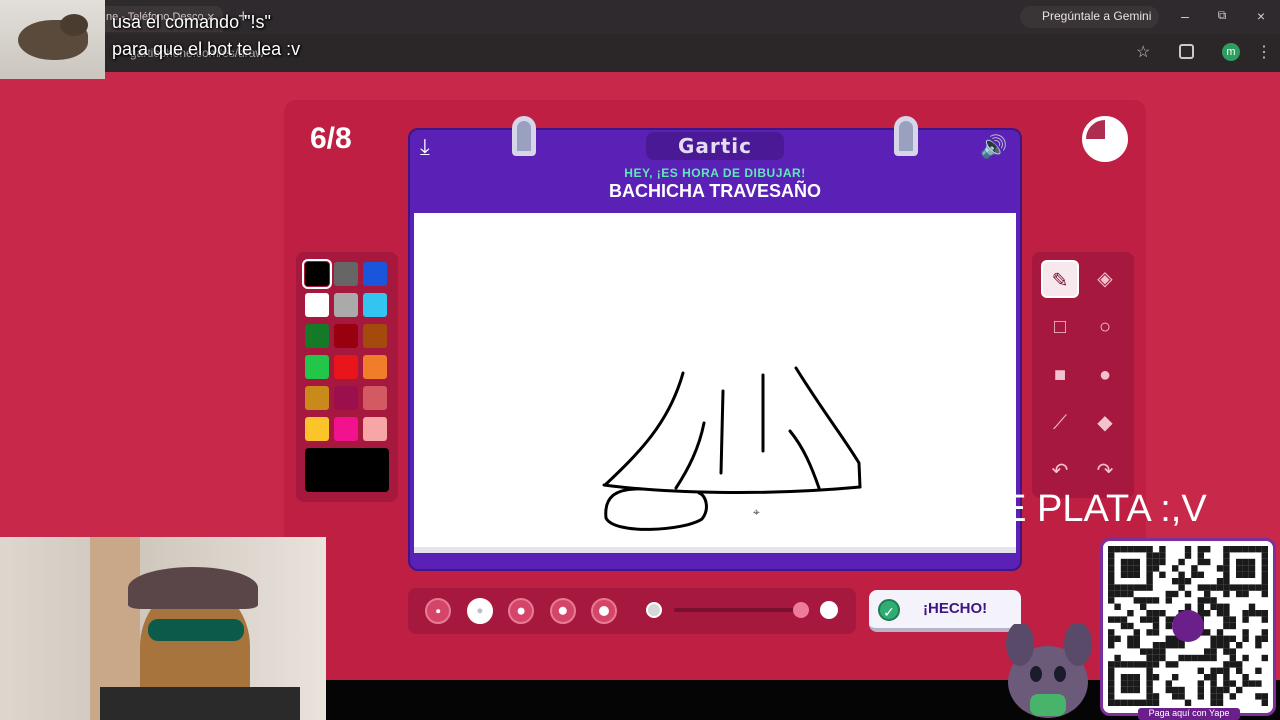 This screenshot has width=1280, height=720. I want to click on timer-icon, so click(1105, 139).